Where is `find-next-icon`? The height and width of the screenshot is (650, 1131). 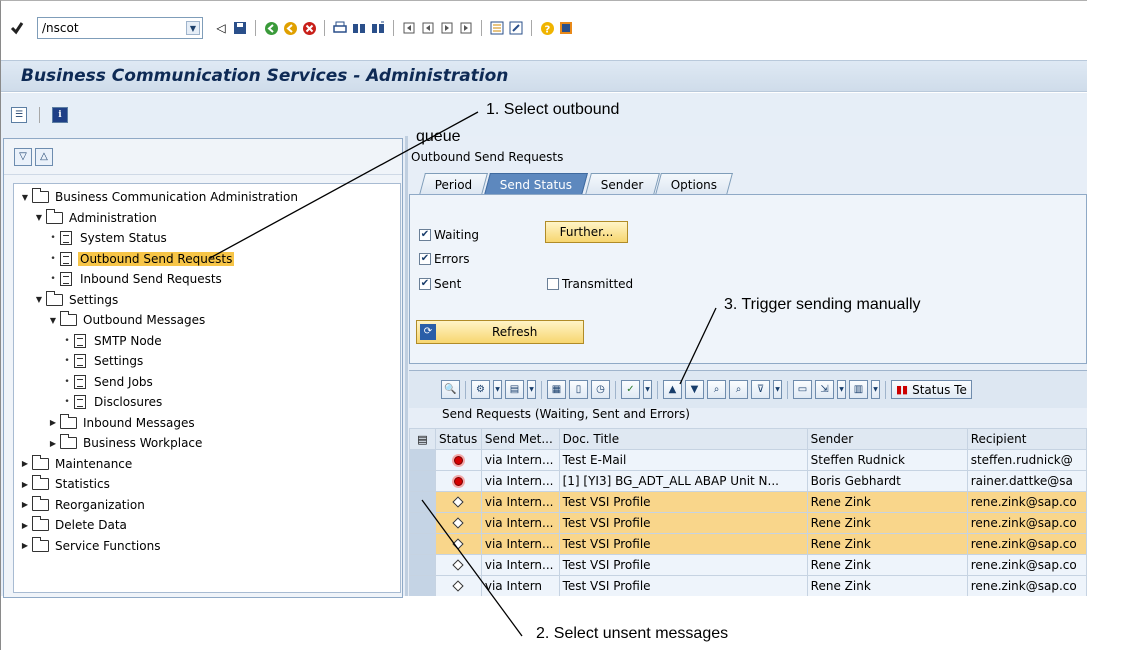 find-next-icon is located at coordinates (378, 28).